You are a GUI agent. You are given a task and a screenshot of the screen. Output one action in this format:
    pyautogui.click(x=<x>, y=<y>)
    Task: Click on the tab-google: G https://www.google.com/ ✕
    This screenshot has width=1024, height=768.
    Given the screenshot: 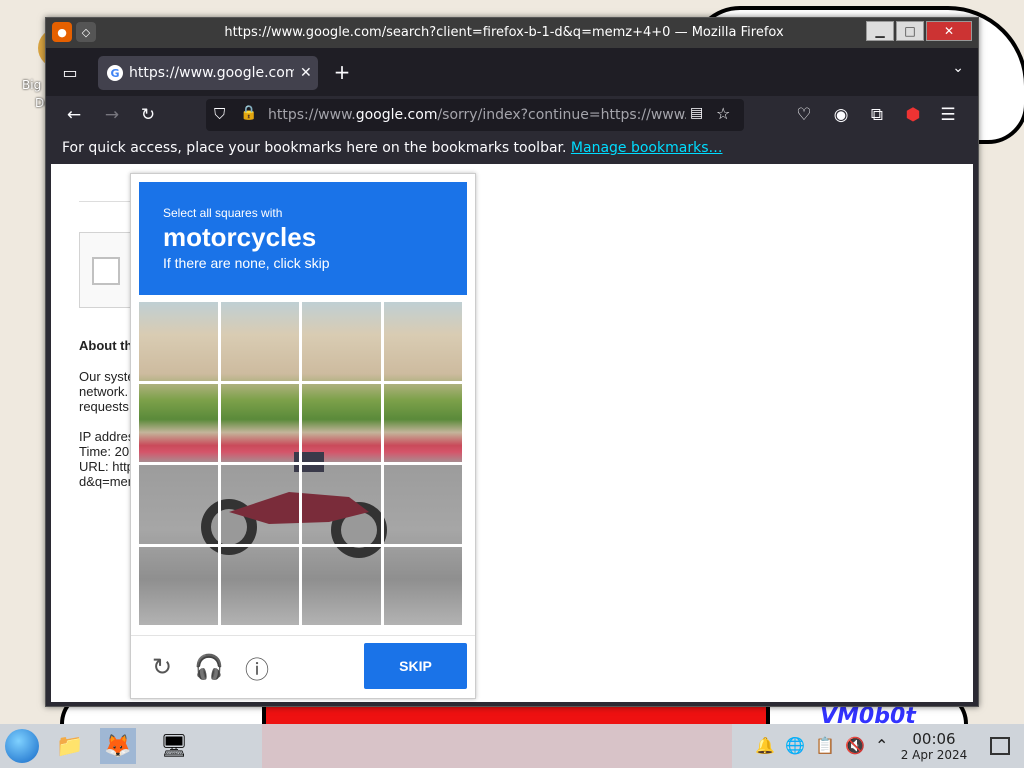 What is the action you would take?
    pyautogui.click(x=208, y=73)
    